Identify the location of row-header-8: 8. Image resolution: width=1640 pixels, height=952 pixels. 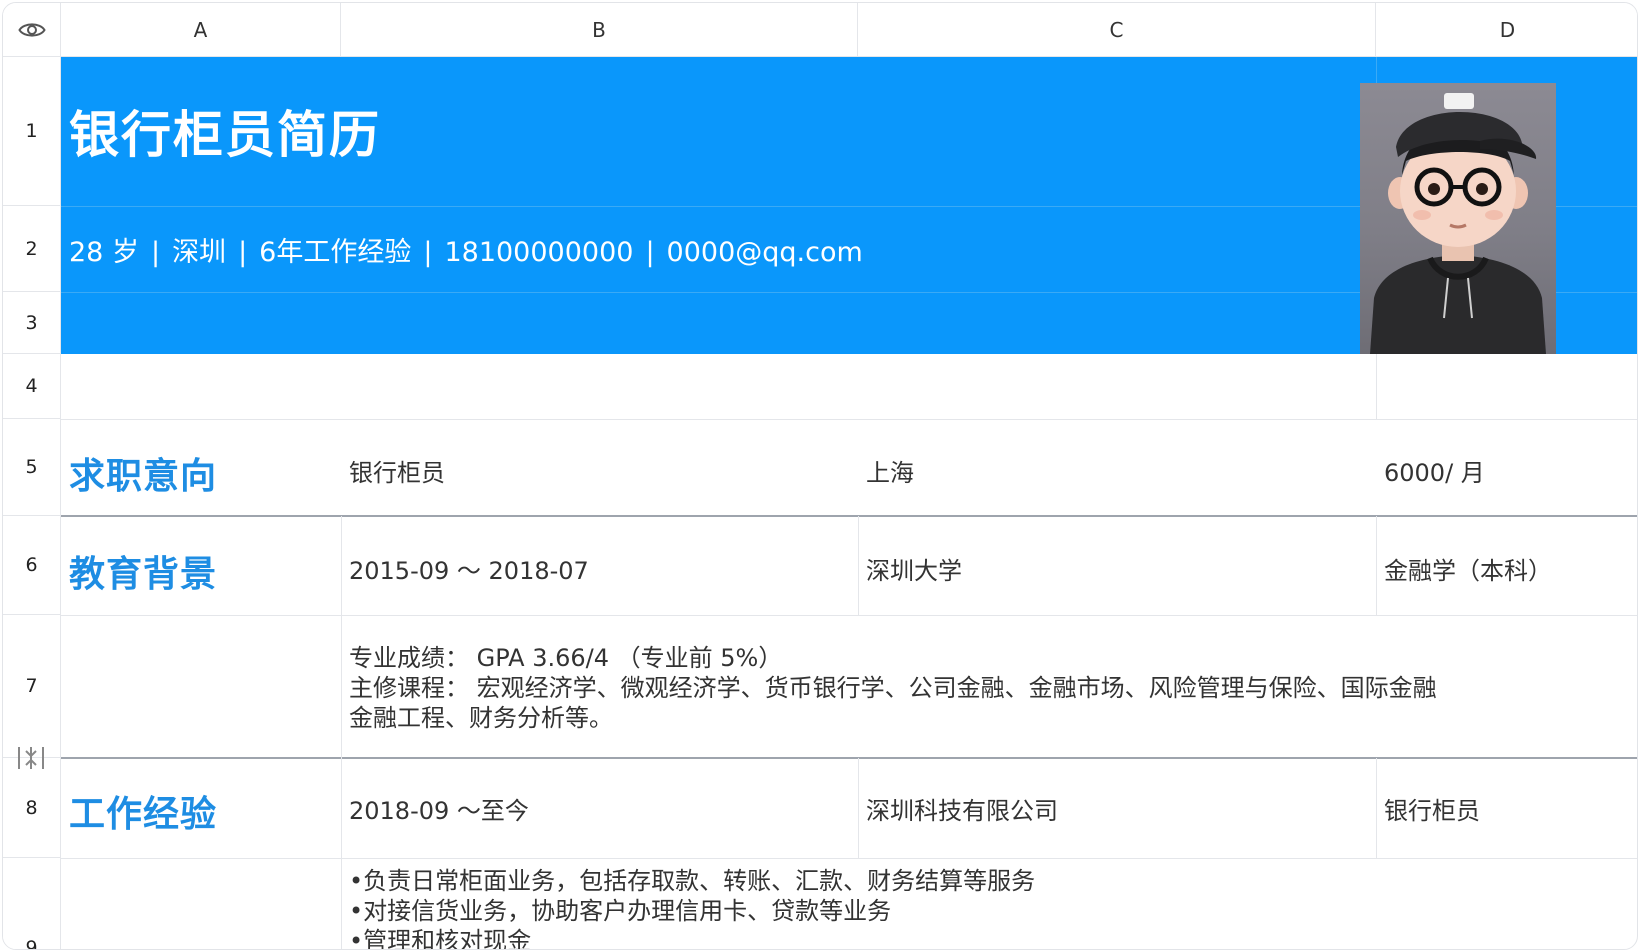
(32, 808).